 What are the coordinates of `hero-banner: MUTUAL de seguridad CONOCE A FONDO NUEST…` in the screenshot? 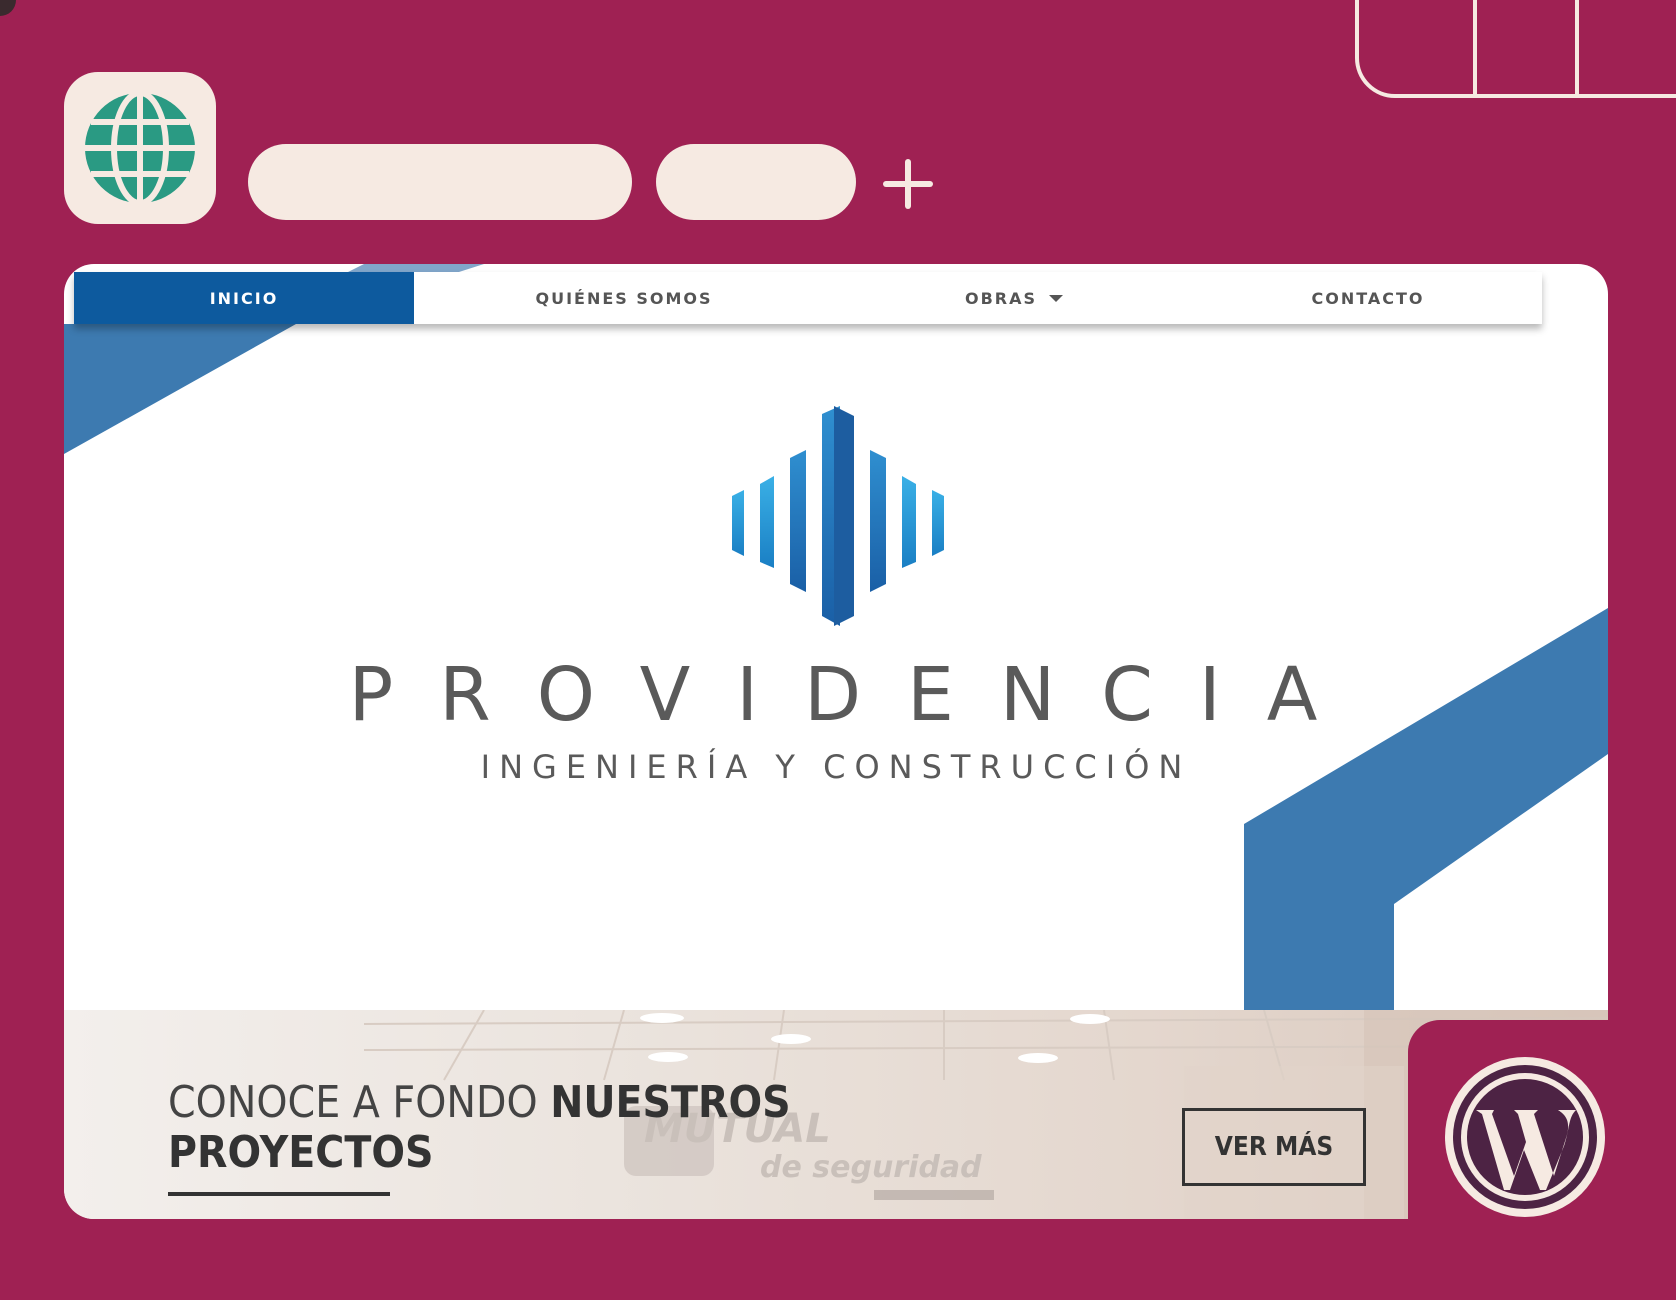 It's located at (836, 1114).